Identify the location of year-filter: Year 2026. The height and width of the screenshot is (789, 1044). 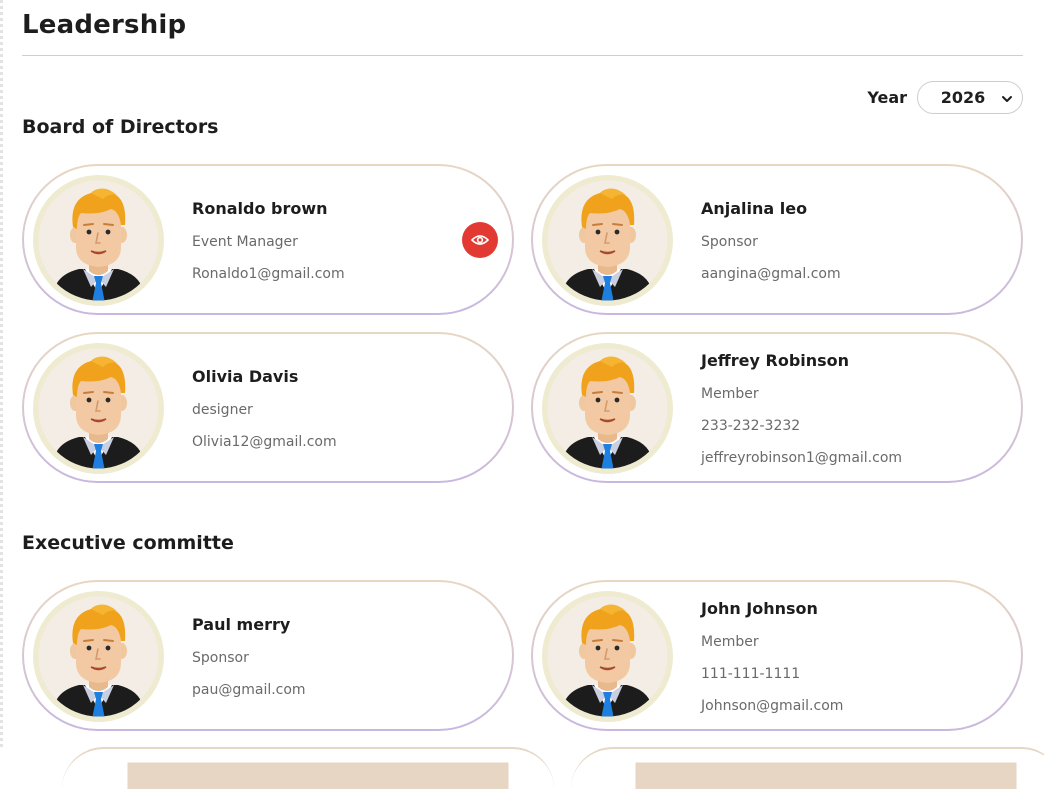
(945, 97).